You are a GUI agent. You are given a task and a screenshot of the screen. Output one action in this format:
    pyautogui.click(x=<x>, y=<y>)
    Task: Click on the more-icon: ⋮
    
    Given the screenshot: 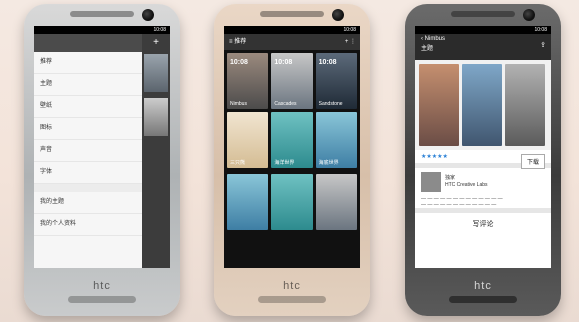 What is the action you would take?
    pyautogui.click(x=353, y=42)
    